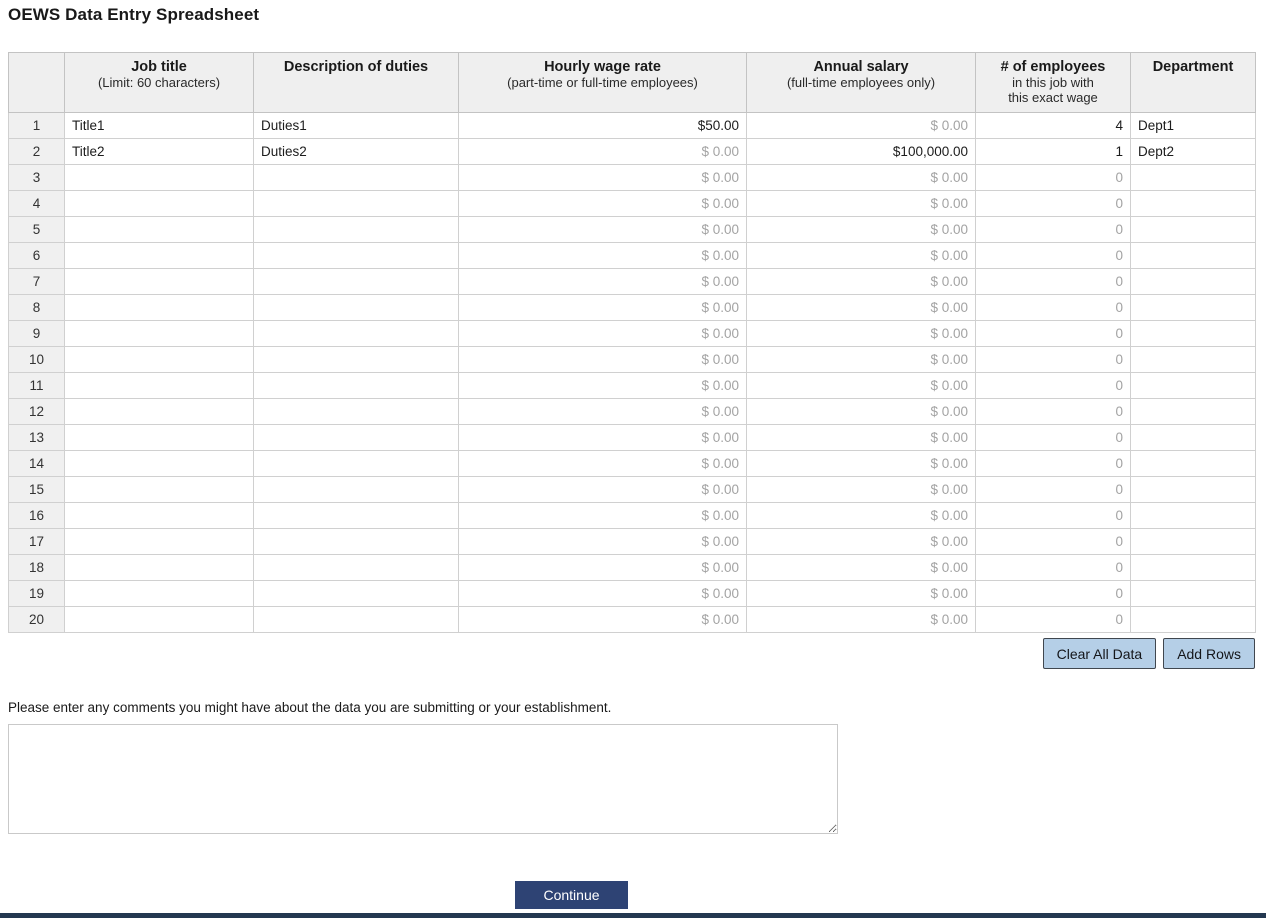 This screenshot has height=918, width=1266. I want to click on job-title-cell: Title1, so click(159, 125).